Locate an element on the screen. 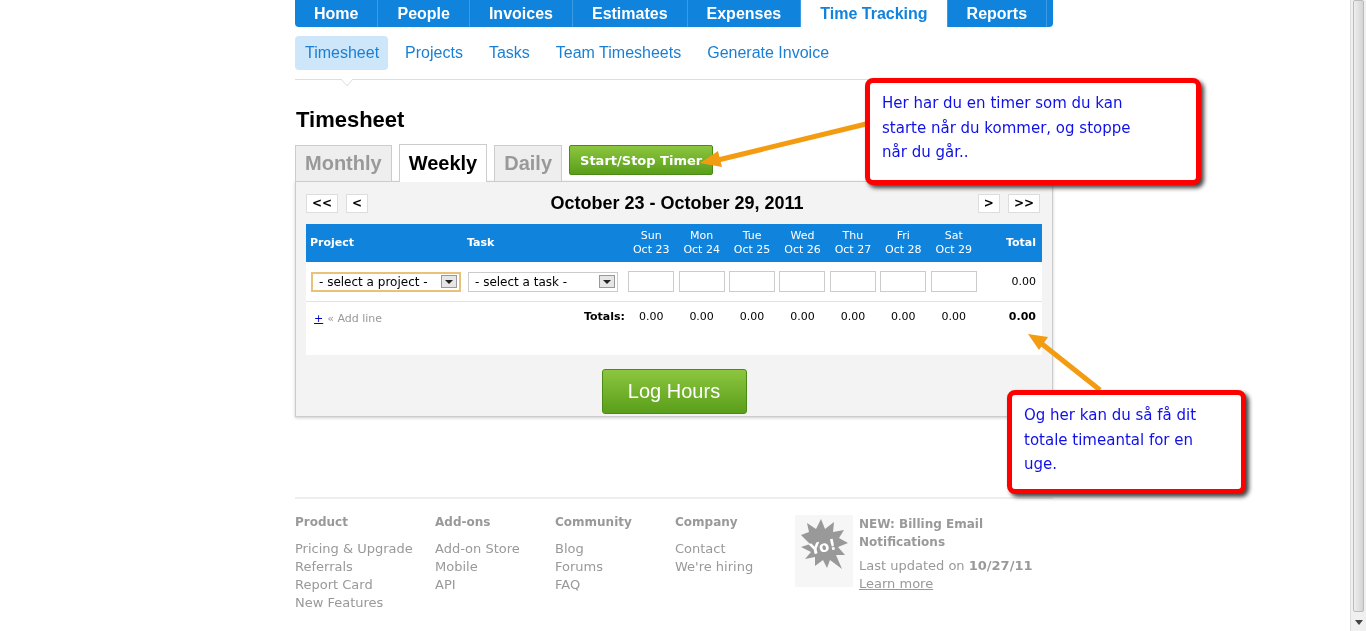  footer-link: Pricing & Upgrade is located at coordinates (365, 549).